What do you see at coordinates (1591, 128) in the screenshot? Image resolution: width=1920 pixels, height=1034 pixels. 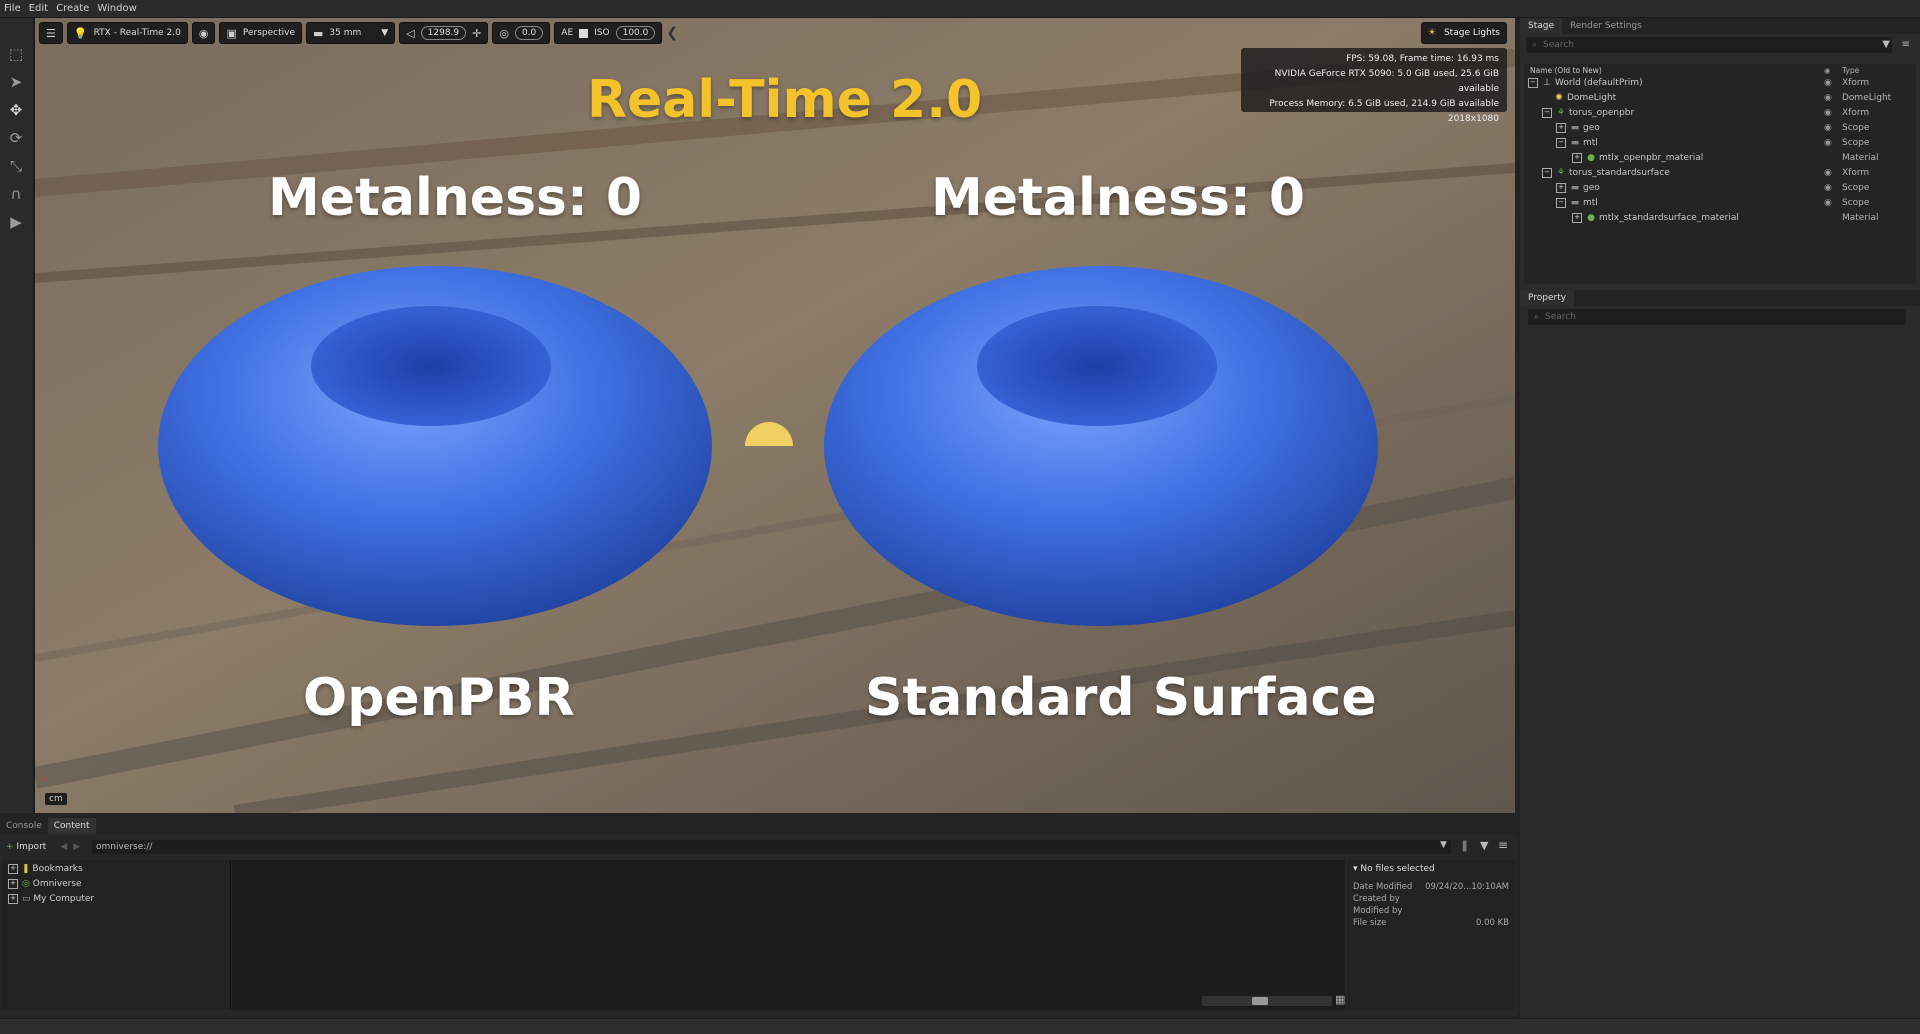 I see `prim-name: geo` at bounding box center [1591, 128].